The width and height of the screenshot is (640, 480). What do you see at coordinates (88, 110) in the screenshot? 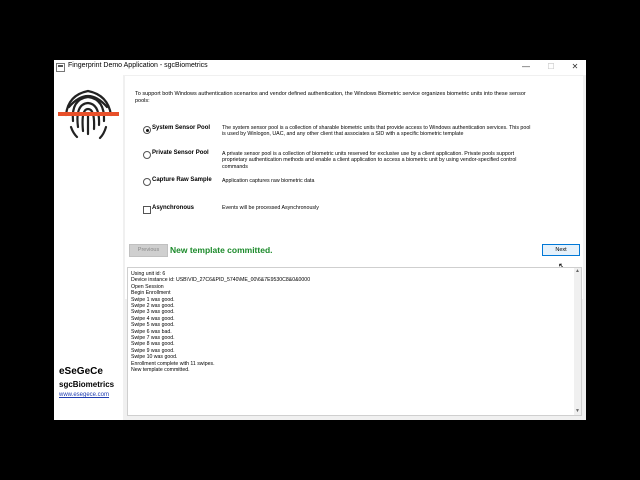
I see `fingerprint-logo-icon` at bounding box center [88, 110].